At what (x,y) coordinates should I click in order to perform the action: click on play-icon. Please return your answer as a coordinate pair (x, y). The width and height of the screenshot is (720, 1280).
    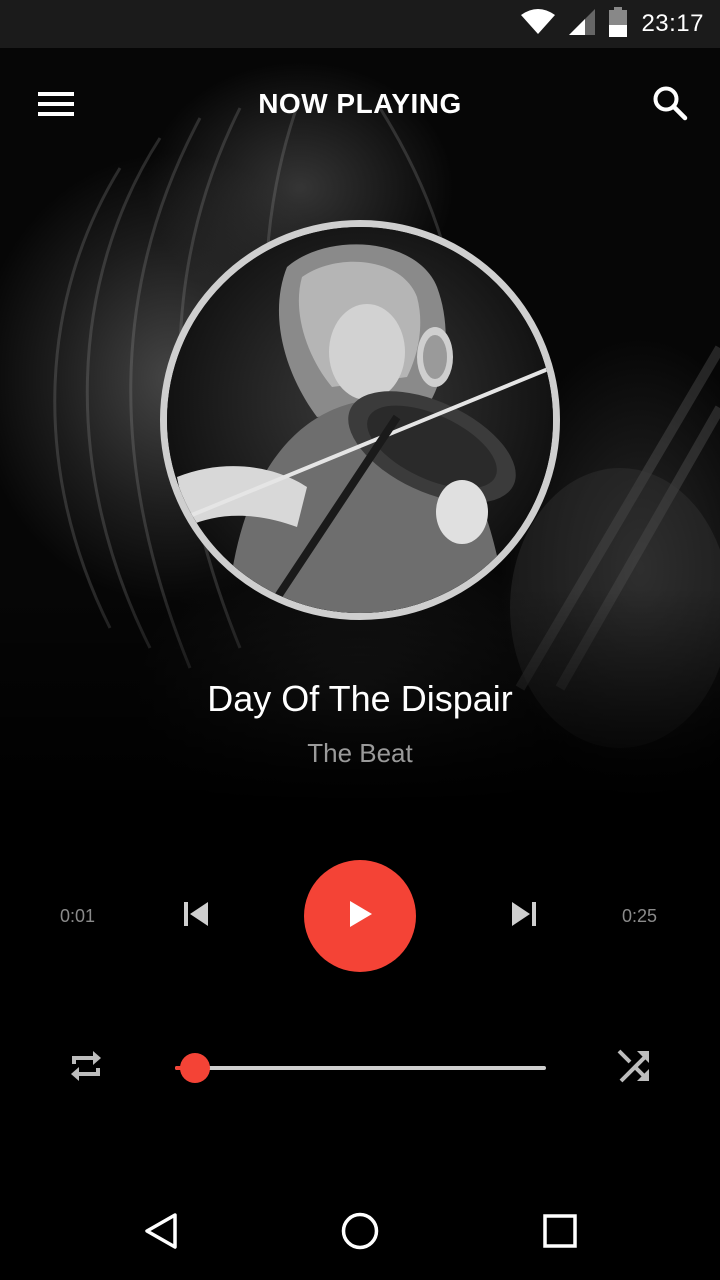
    Looking at the image, I should click on (360, 916).